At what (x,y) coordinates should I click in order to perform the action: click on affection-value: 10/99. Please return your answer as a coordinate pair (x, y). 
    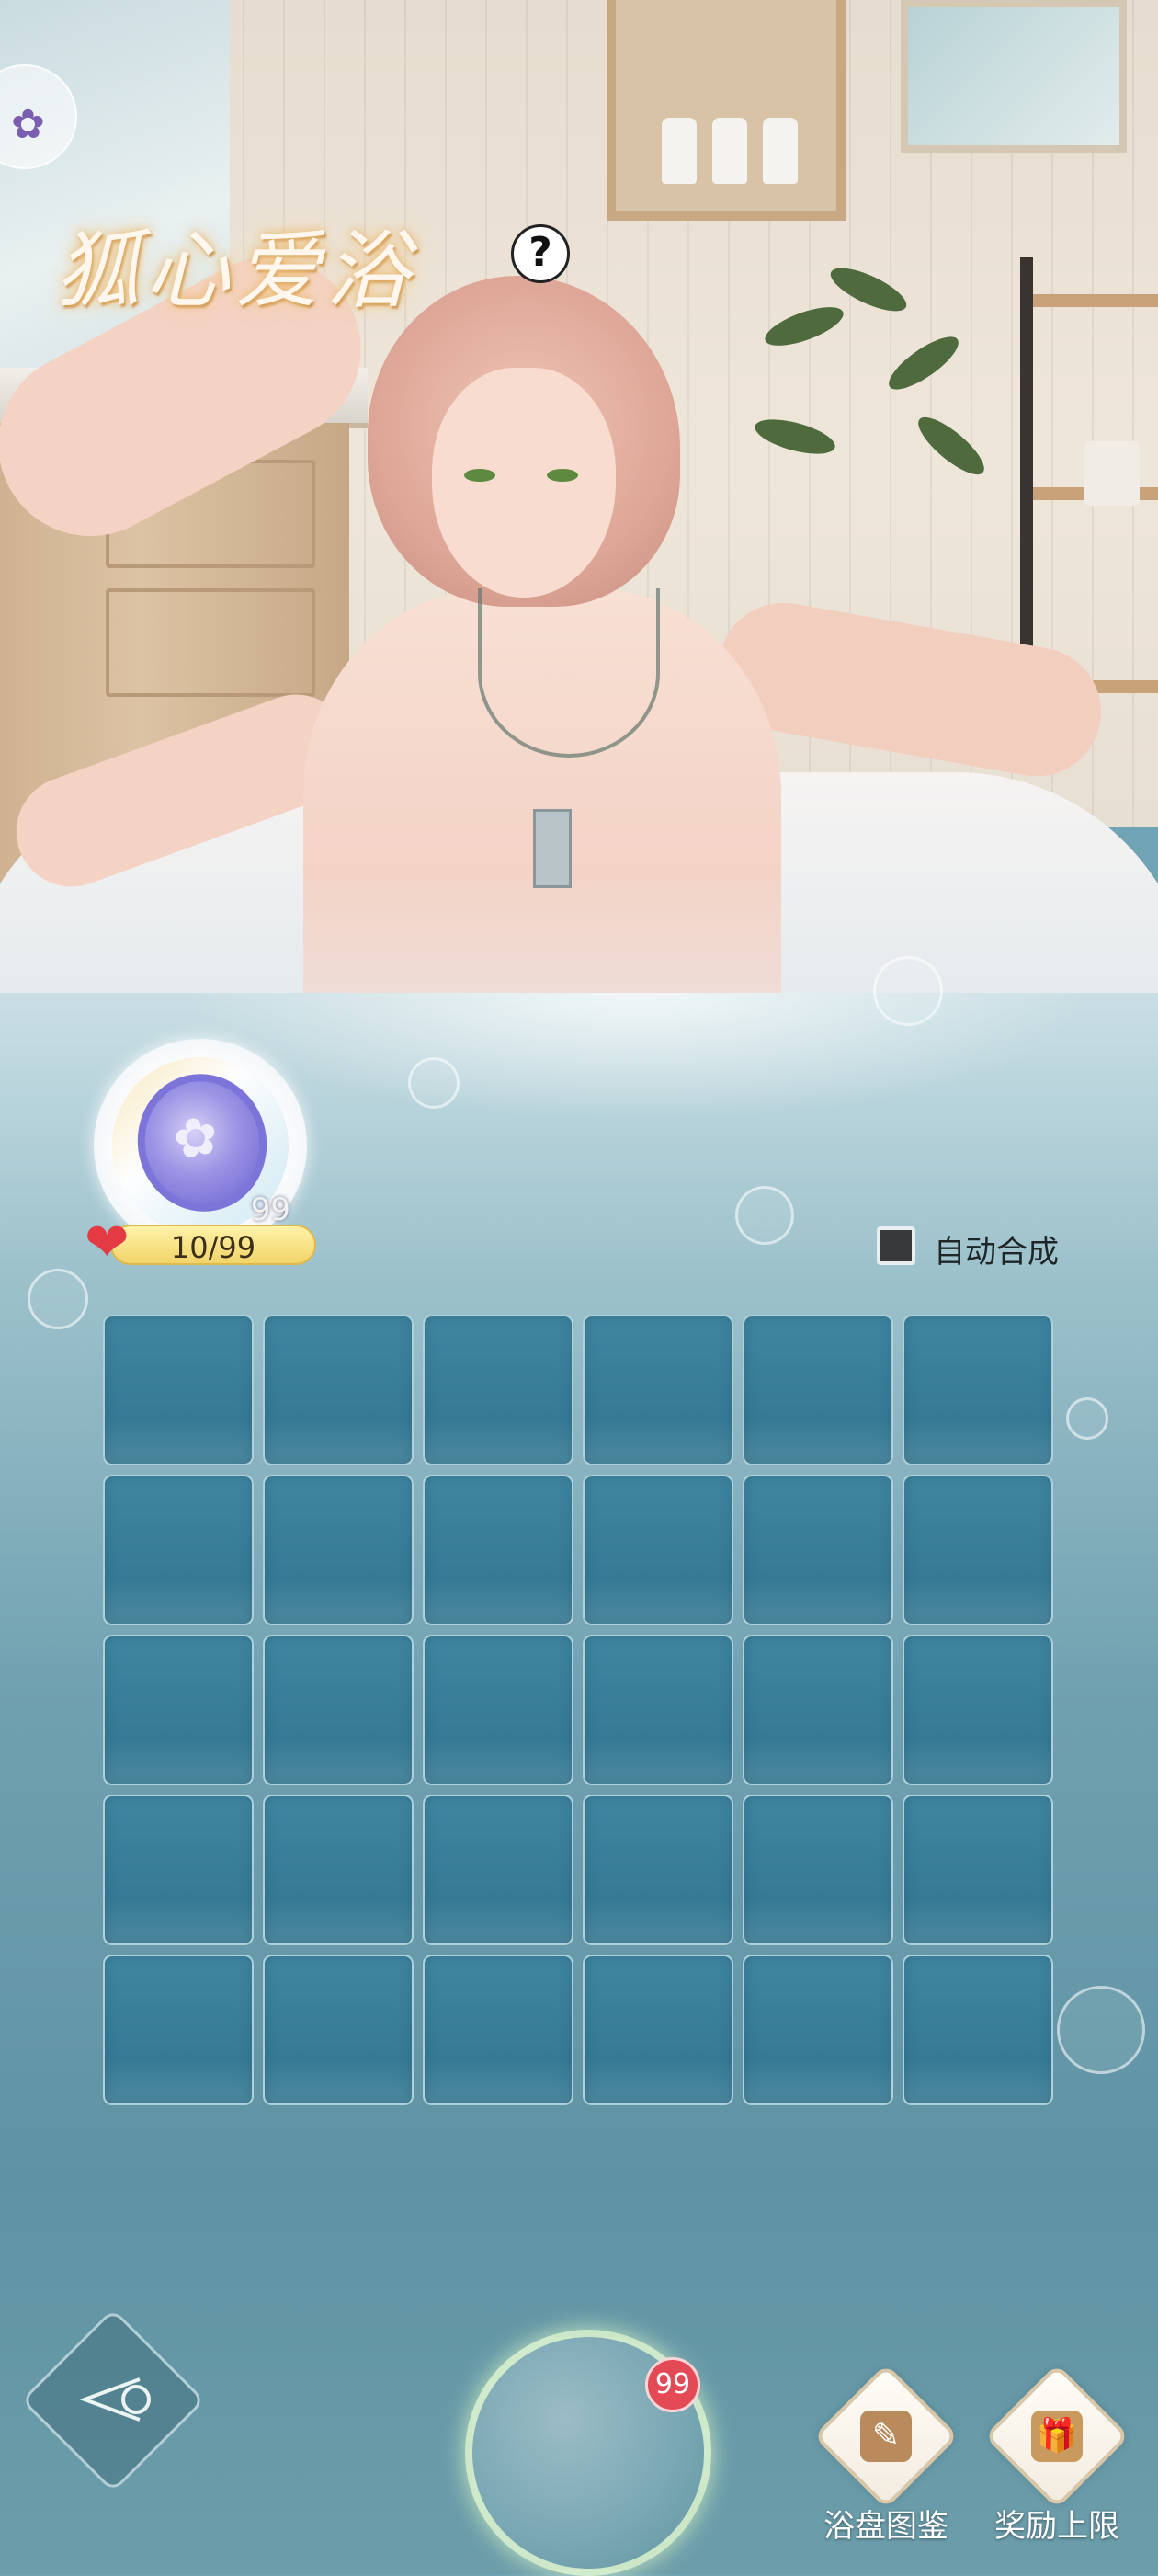
    Looking at the image, I should click on (213, 1247).